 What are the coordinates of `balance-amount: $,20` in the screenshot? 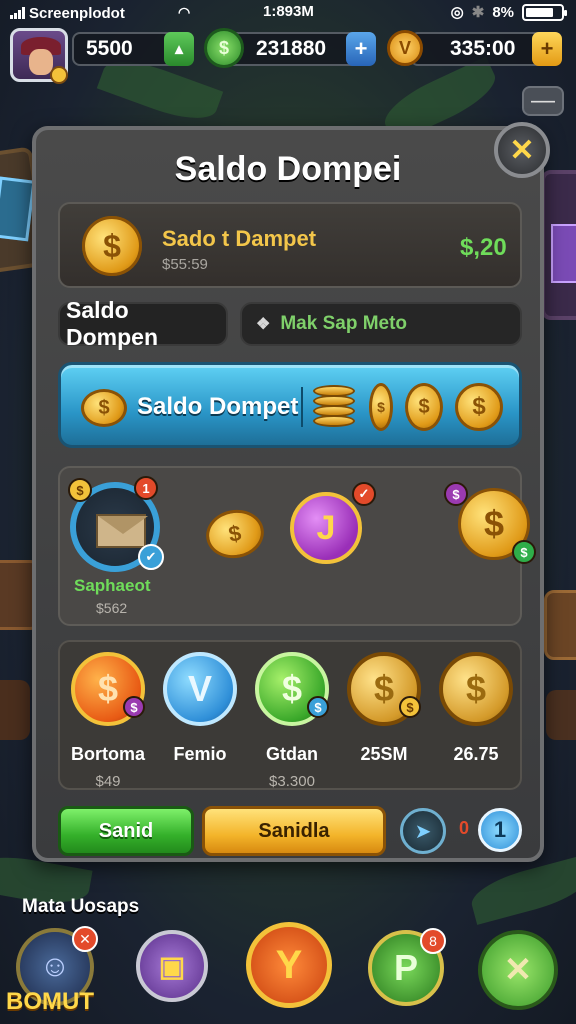 It's located at (483, 247).